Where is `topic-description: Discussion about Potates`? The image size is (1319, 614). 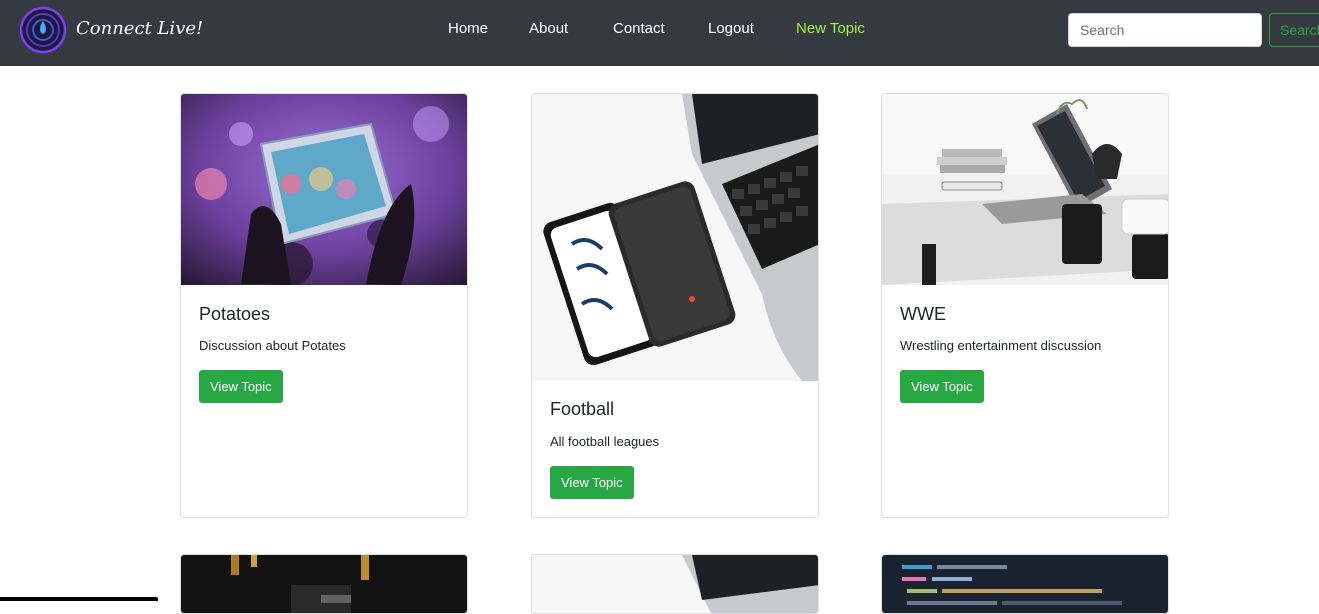 topic-description: Discussion about Potates is located at coordinates (272, 345).